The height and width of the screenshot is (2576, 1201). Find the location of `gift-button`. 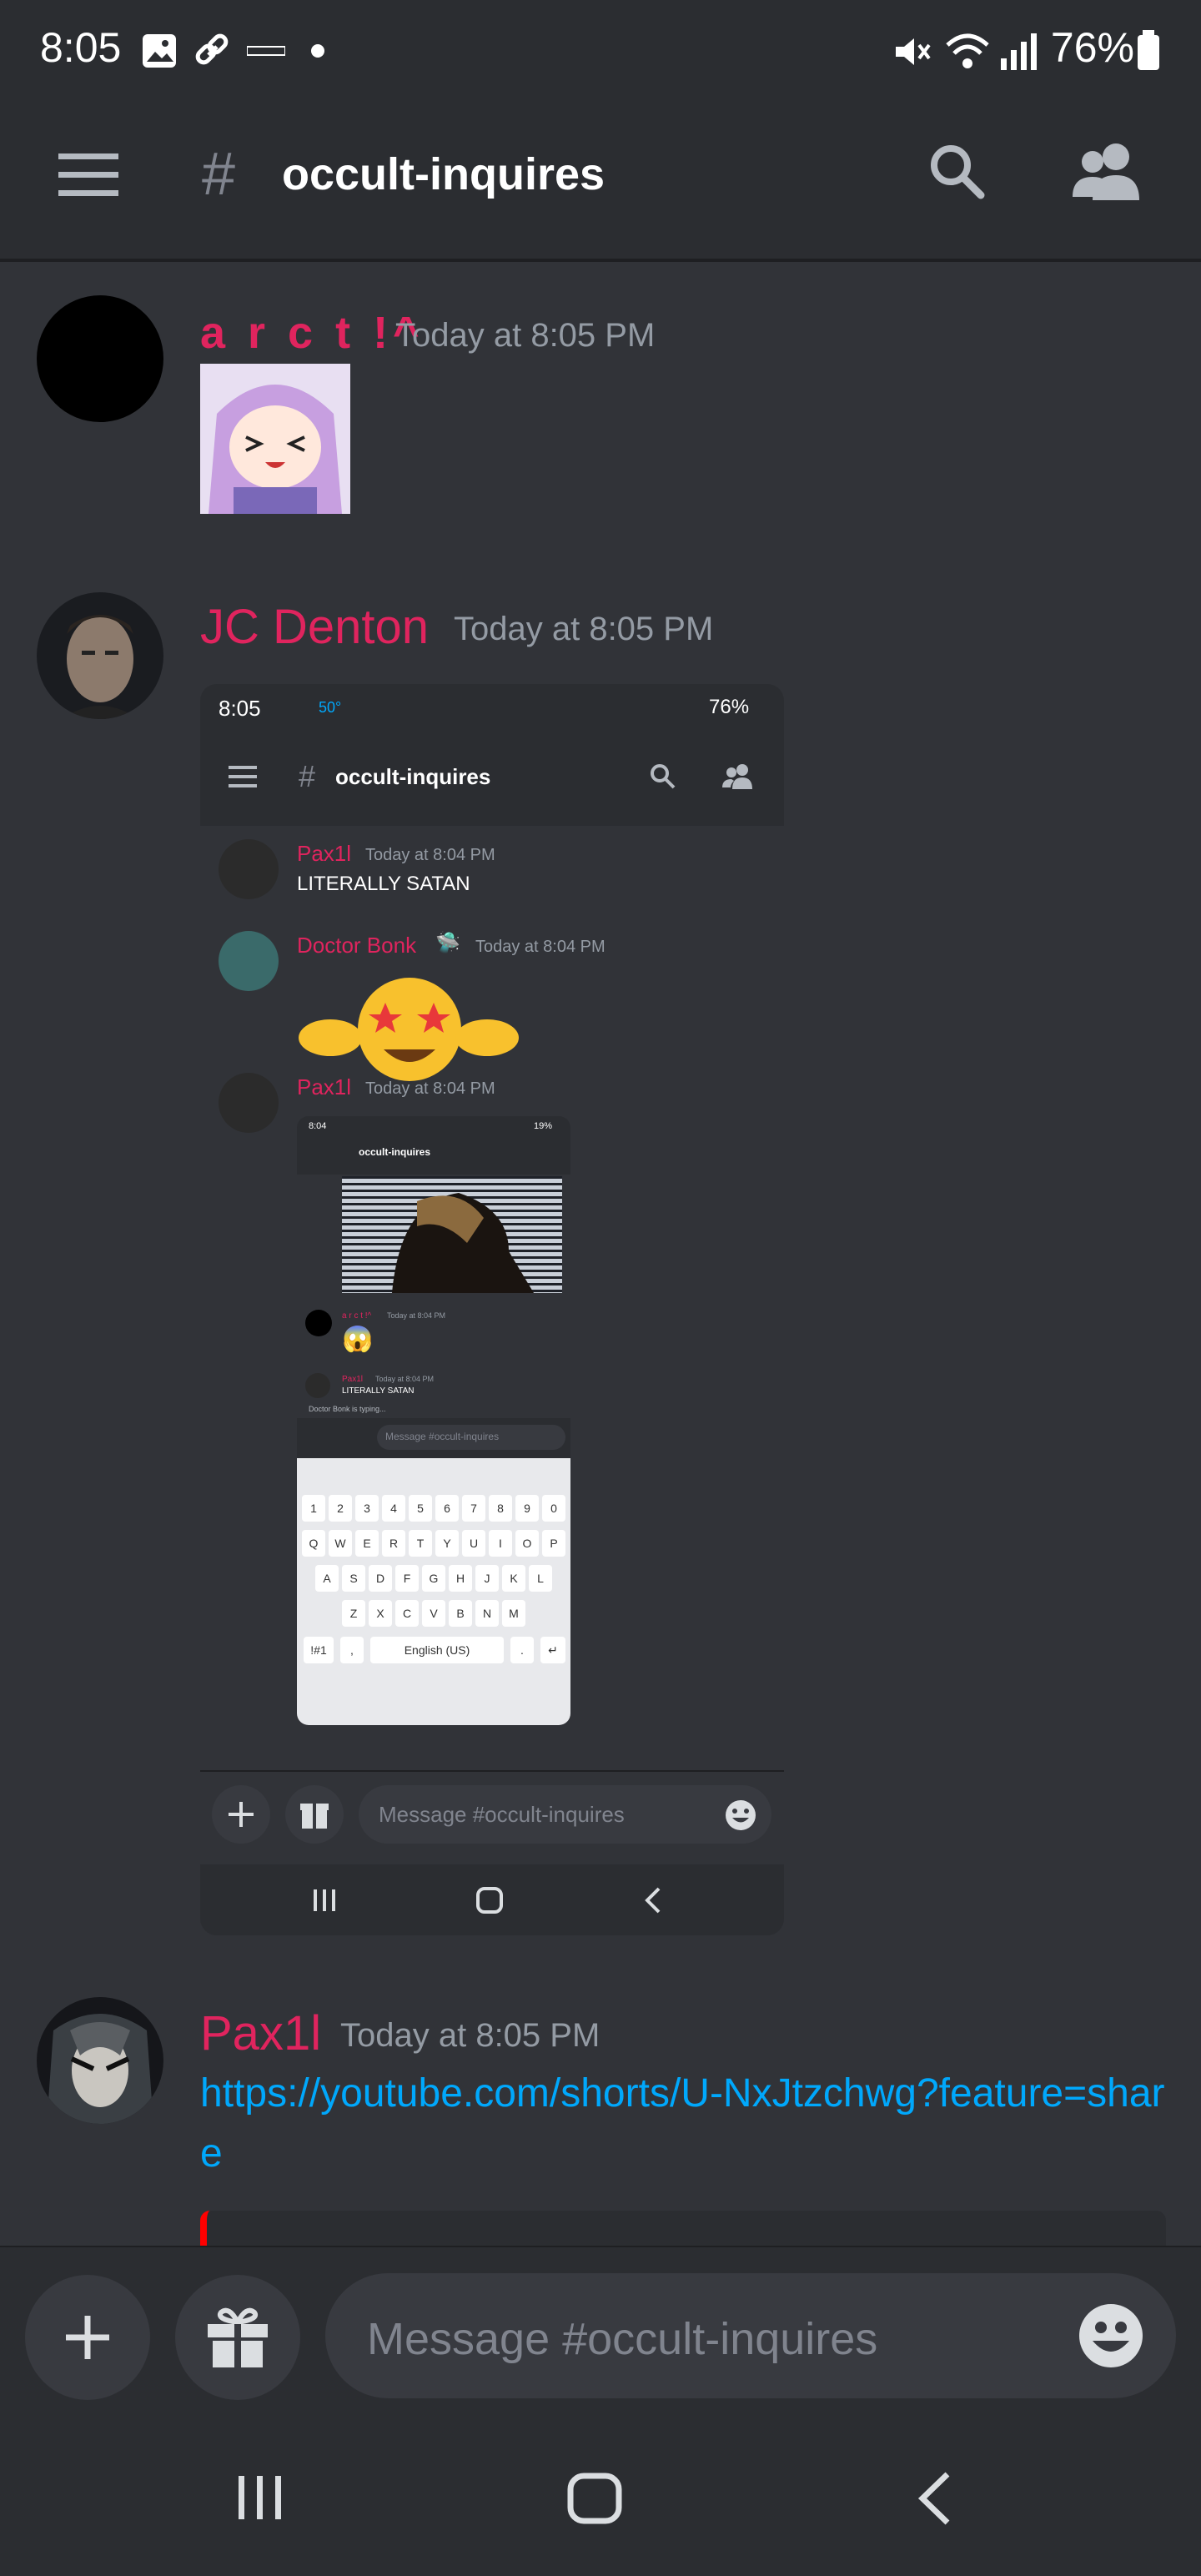

gift-button is located at coordinates (238, 2337).